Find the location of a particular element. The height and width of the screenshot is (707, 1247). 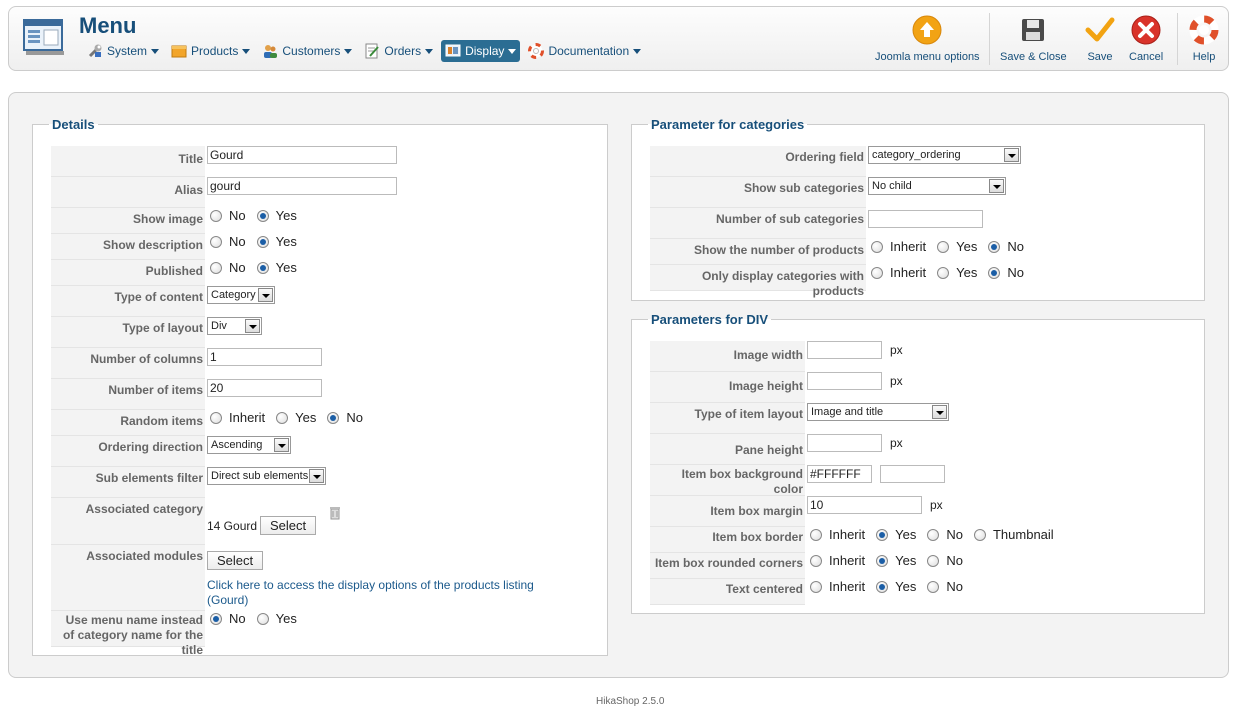

item-layout-select: Image and title is located at coordinates (878, 412).